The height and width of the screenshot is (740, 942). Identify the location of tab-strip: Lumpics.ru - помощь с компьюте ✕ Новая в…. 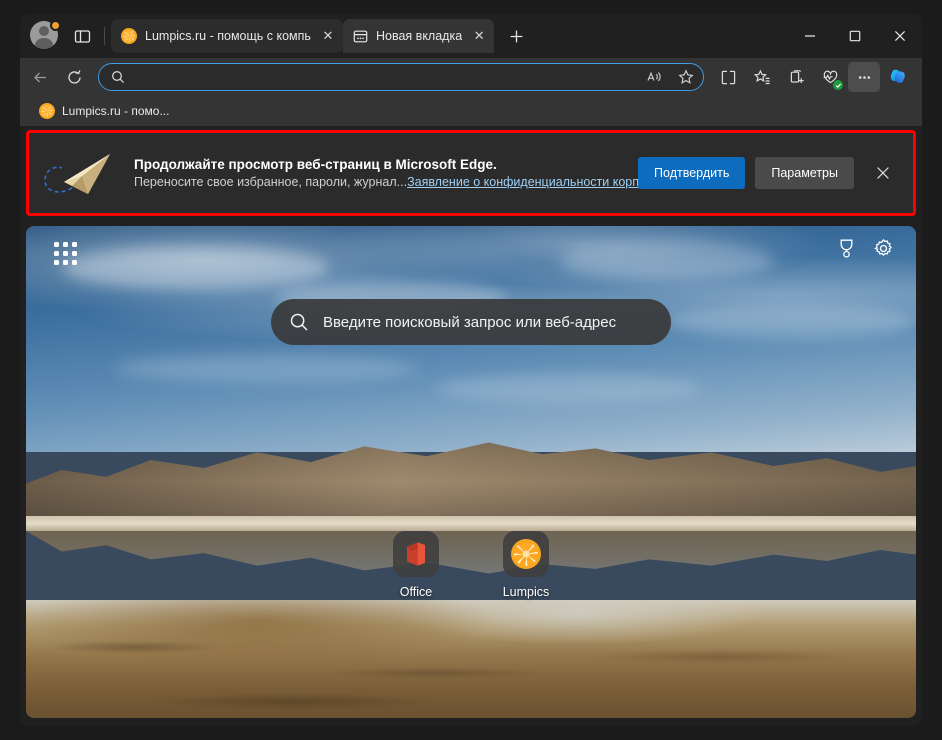
(471, 36).